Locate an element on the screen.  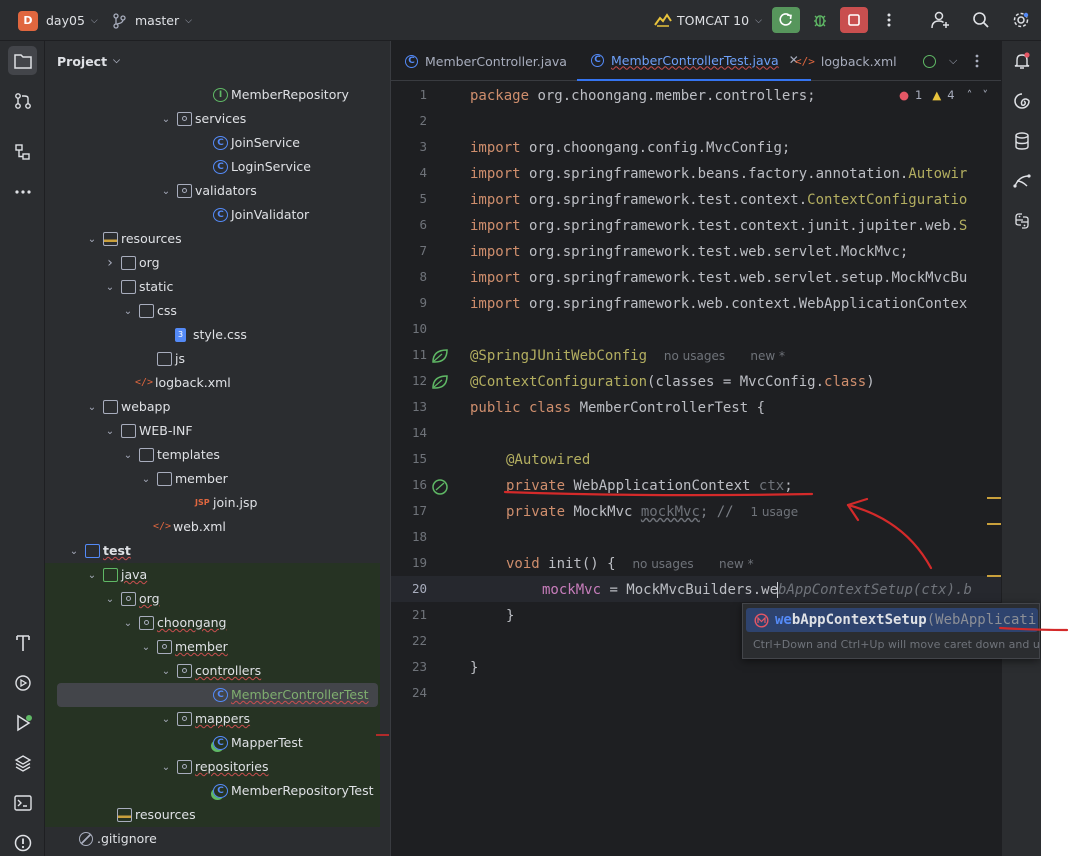
build-tool-button is located at coordinates (22, 642).